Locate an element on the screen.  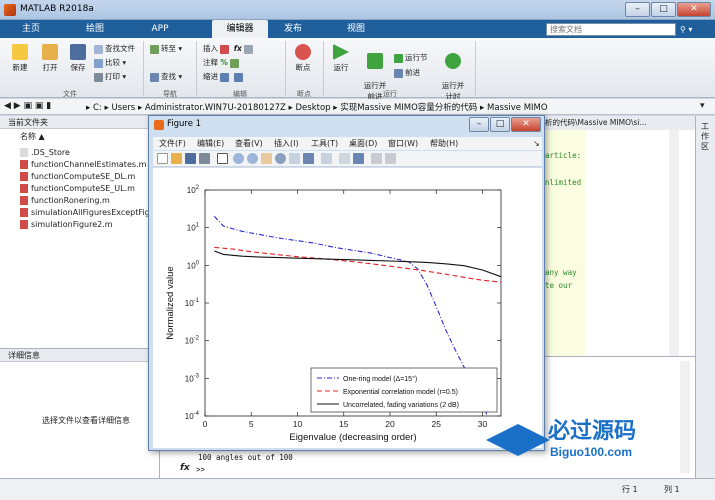
compare-icon is located at coordinates (98, 63).